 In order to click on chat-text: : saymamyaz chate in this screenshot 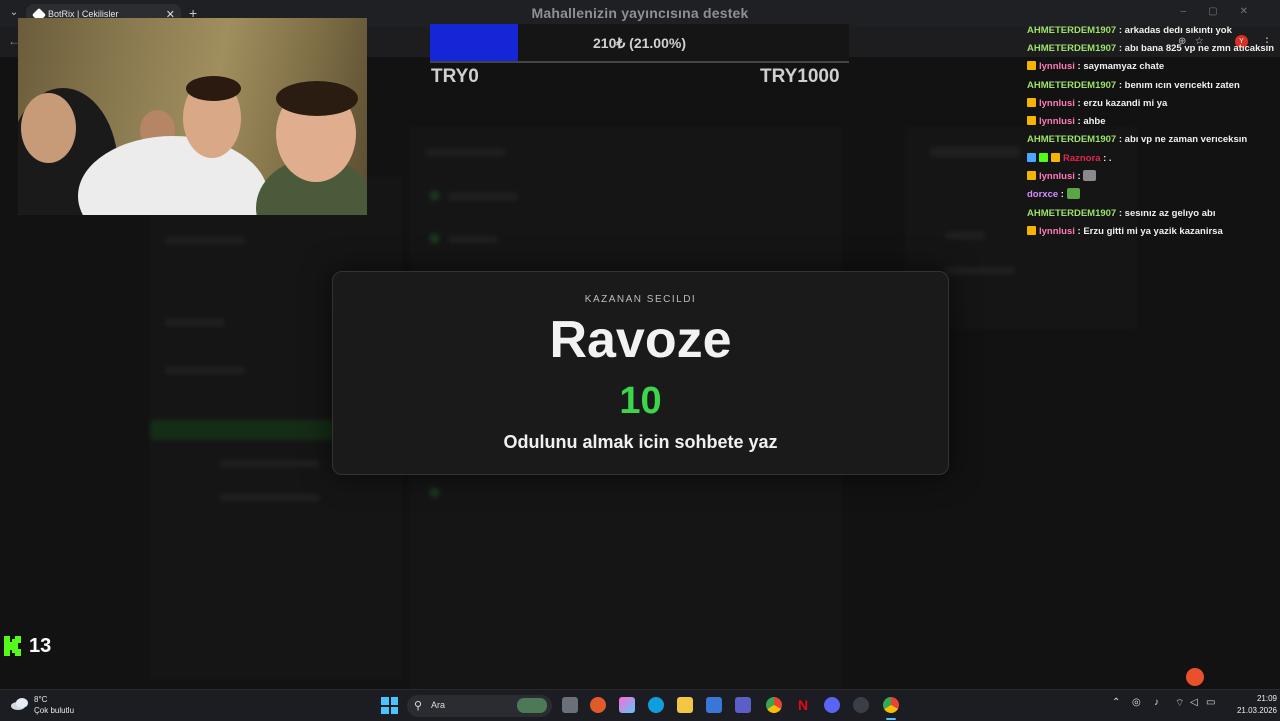, I will do `click(1121, 67)`.